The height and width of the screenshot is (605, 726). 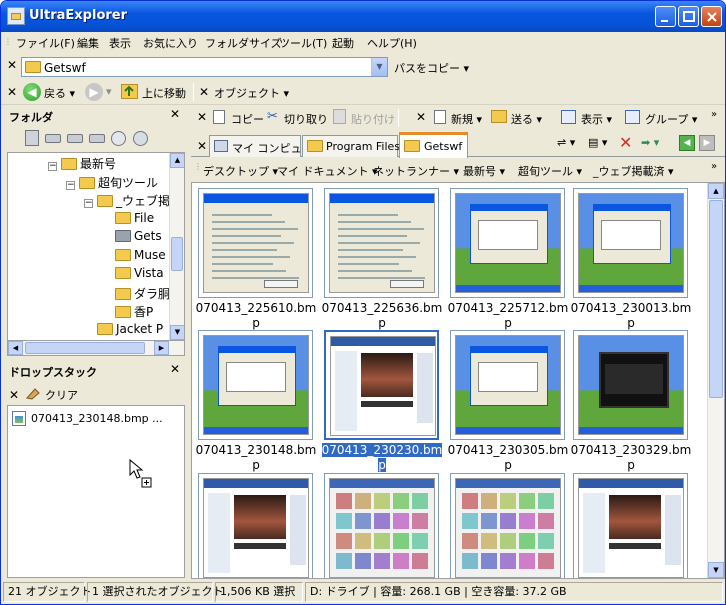 I want to click on previous-tab-icon: ◀, so click(x=687, y=143).